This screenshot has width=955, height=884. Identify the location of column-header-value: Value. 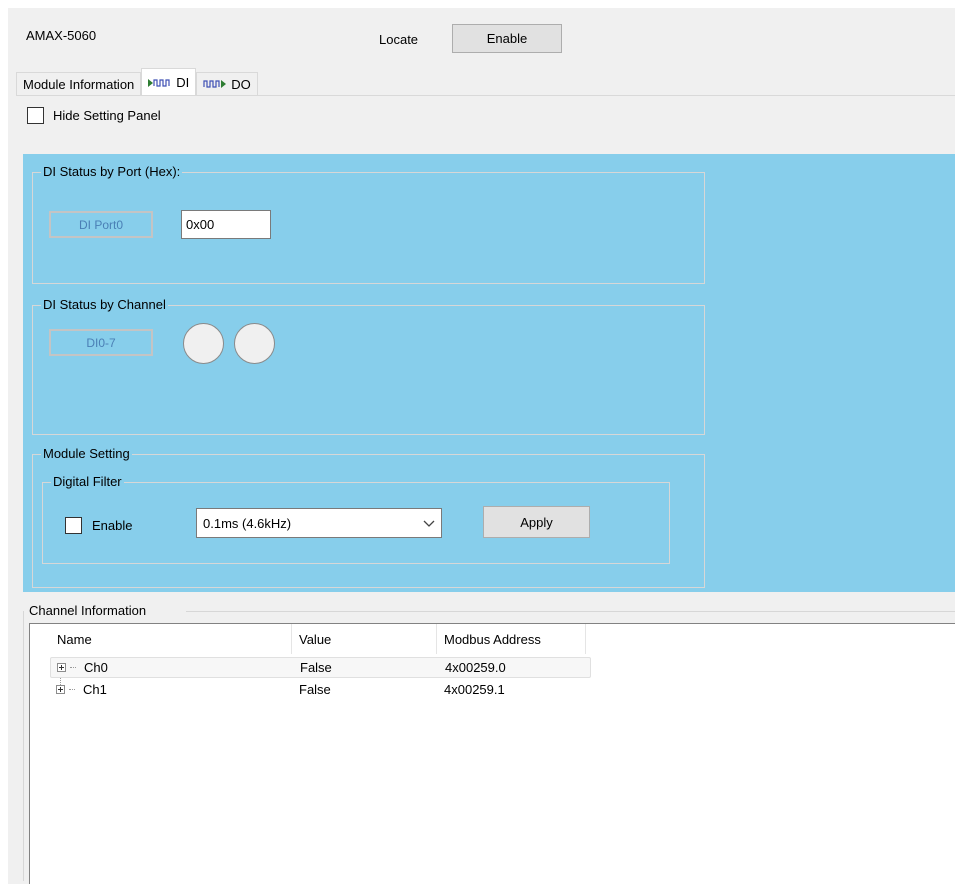
(364, 639).